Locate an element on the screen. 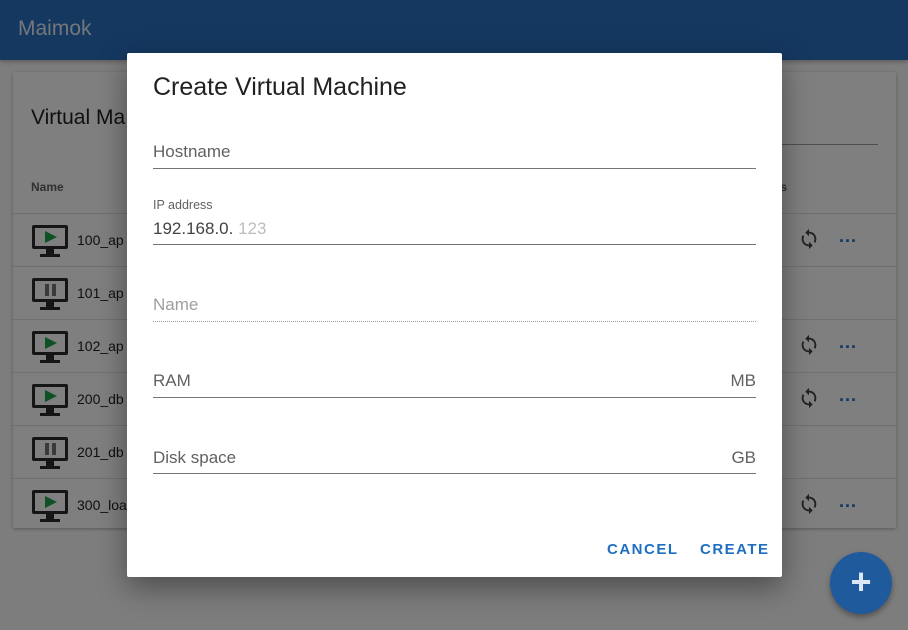 The image size is (908, 630). hostname-underline is located at coordinates (454, 168).